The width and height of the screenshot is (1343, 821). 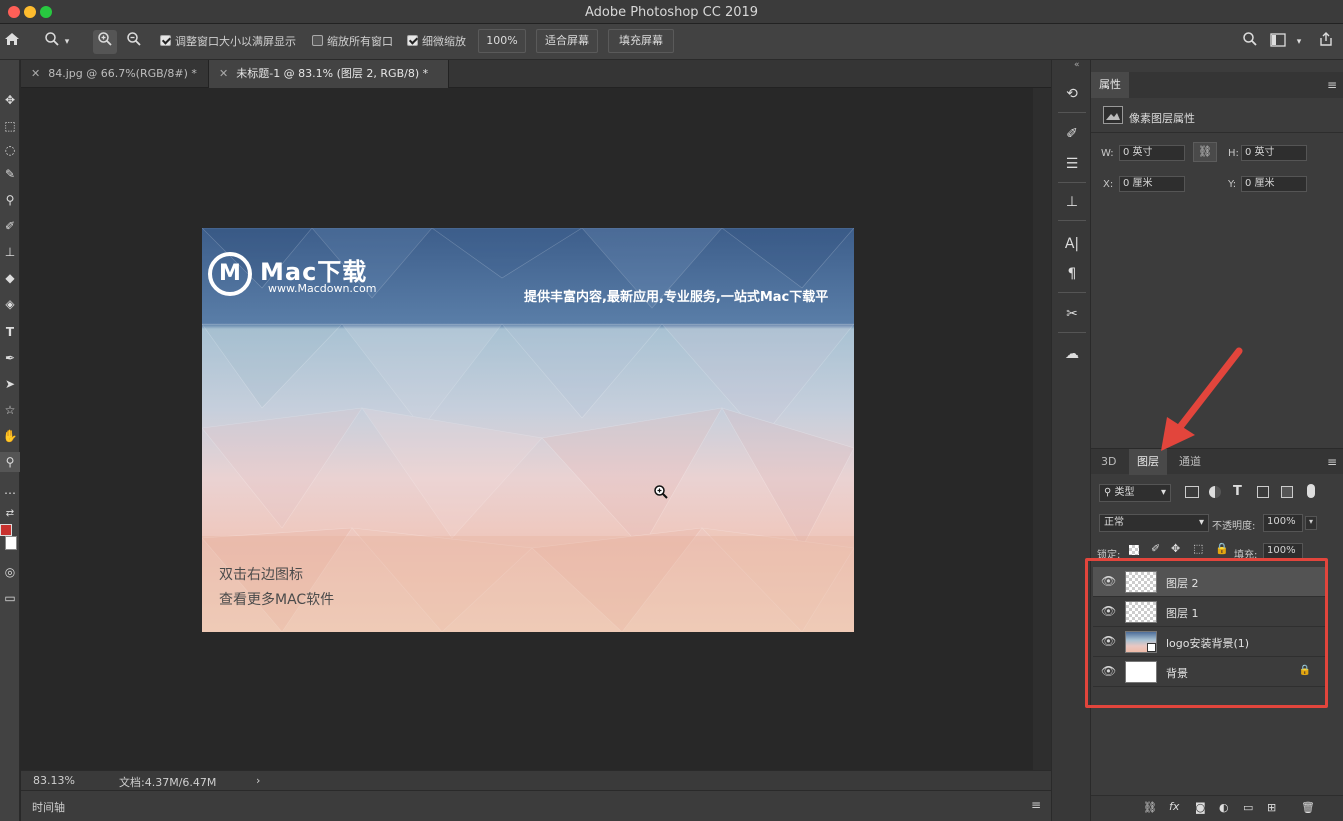 I want to click on adjustments-icon: ☰, so click(x=1072, y=164).